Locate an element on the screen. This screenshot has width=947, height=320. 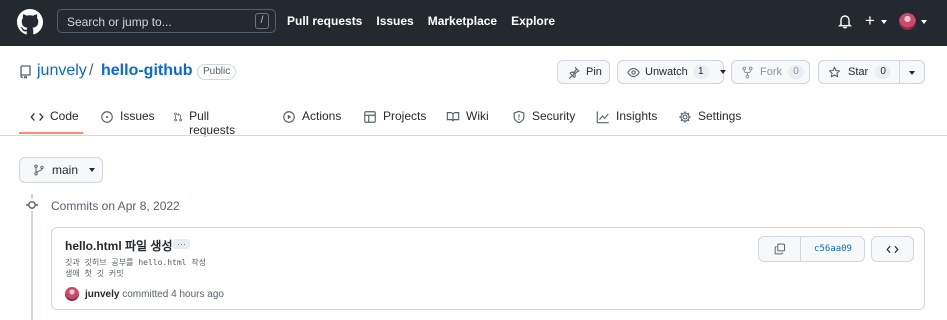
tab-security: Security is located at coordinates (543, 119).